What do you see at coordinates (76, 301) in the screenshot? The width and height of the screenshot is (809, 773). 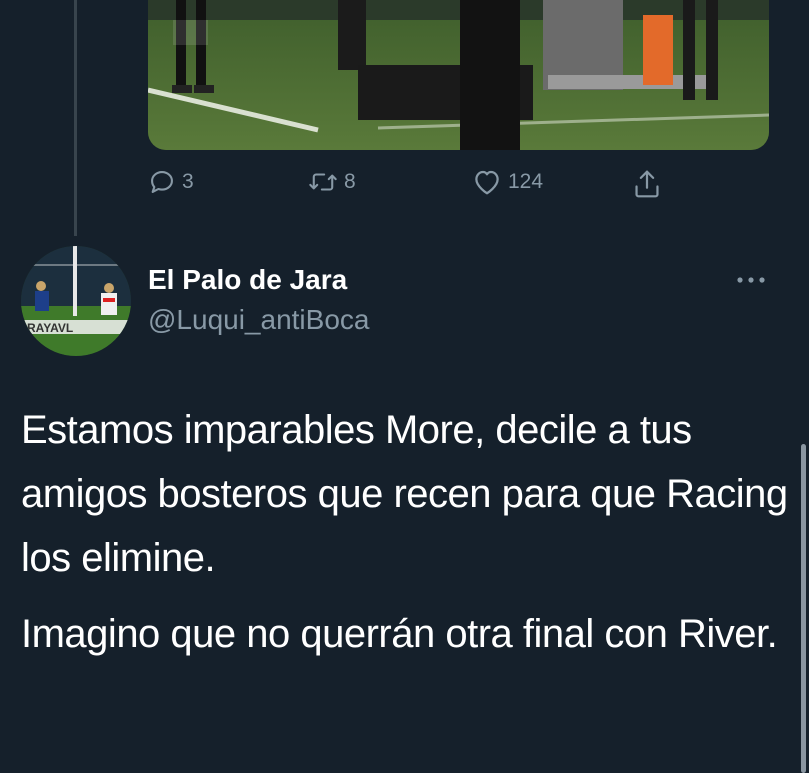 I see `avatar: RAYAVL` at bounding box center [76, 301].